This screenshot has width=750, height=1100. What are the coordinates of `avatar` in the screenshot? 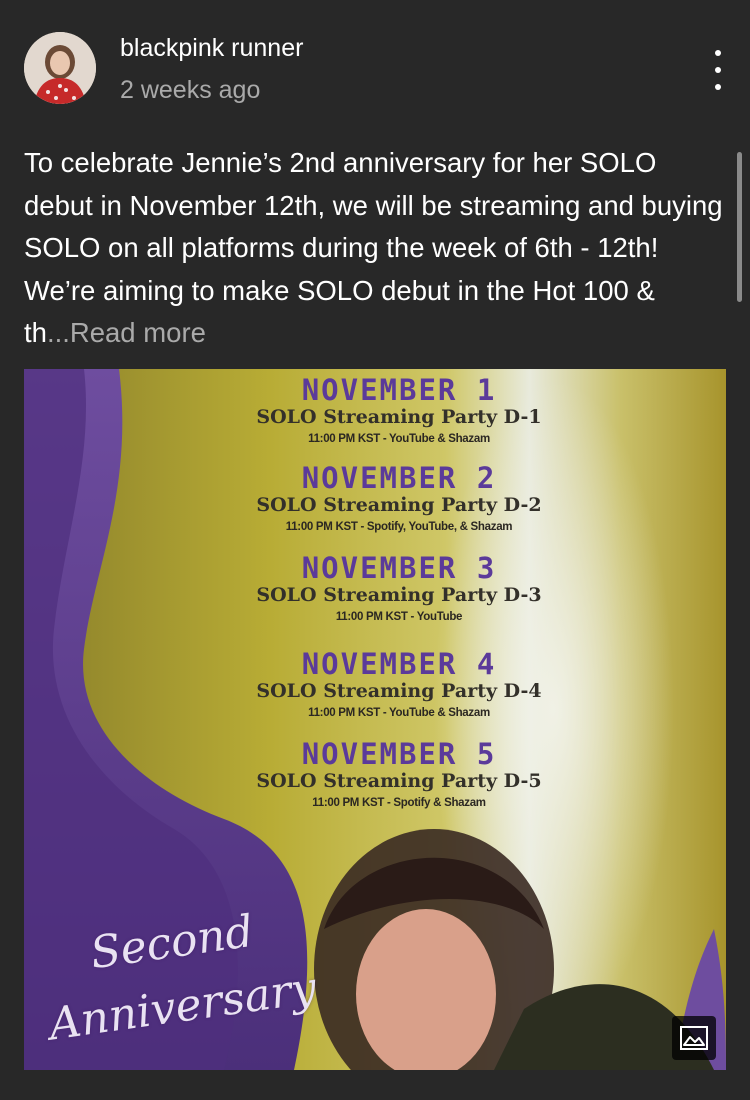 It's located at (60, 68).